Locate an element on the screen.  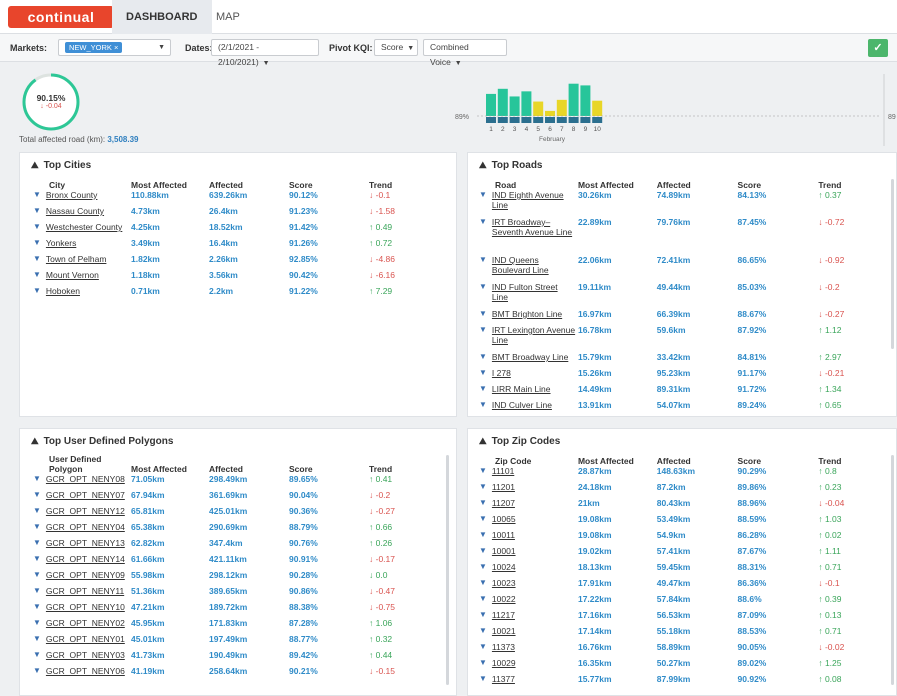
row-name: ▼ GCR_OPT_NENY01 is located at coordinates (82, 639).